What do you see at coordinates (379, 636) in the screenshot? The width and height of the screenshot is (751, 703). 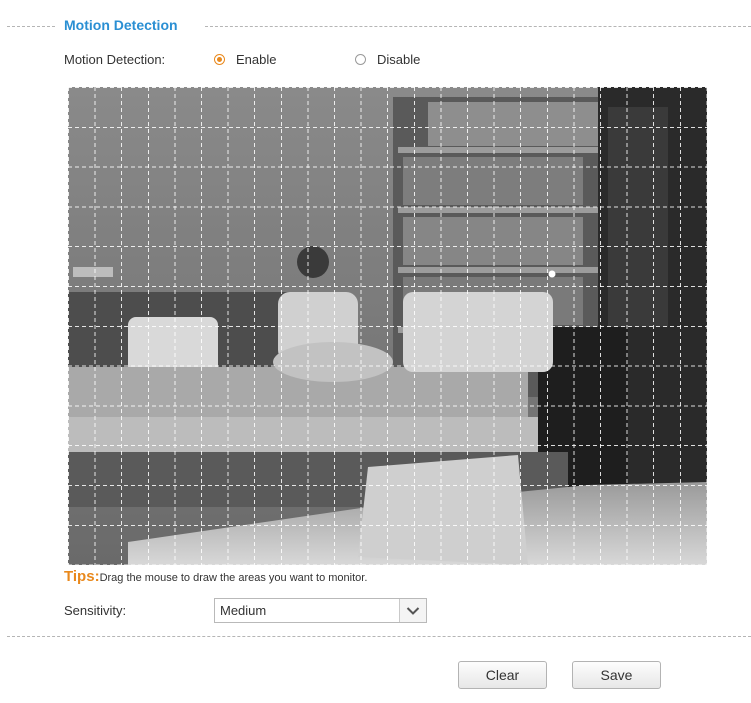 I see `bottom-divider` at bounding box center [379, 636].